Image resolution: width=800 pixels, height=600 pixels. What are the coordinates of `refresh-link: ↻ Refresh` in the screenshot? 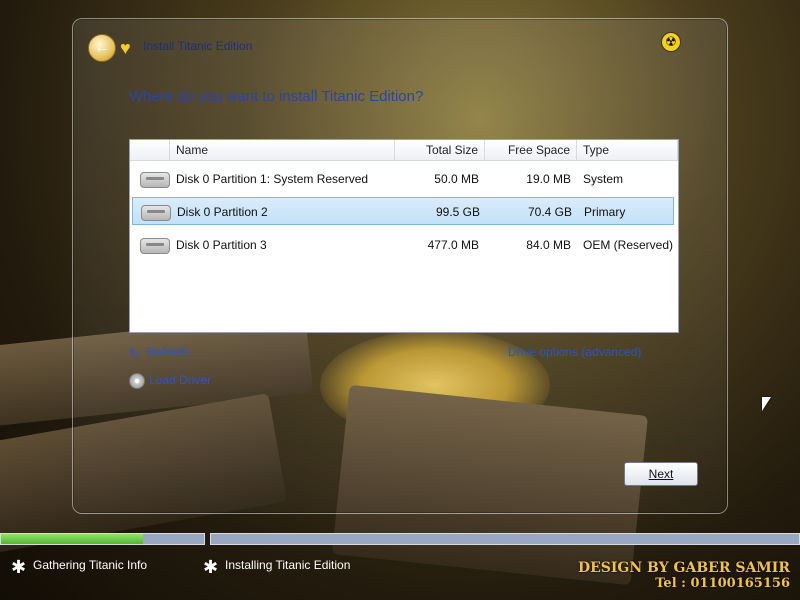 It's located at (159, 353).